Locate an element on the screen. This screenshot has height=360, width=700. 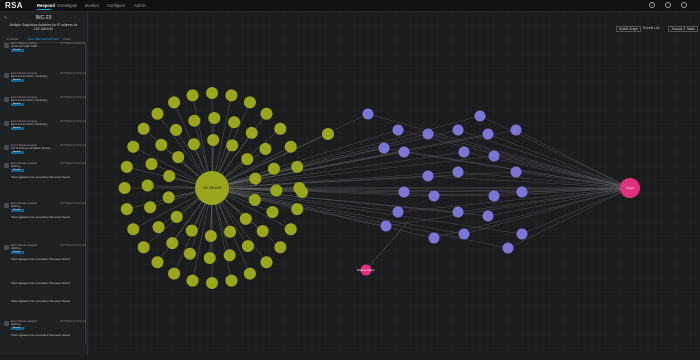
nav-tab-configure: Configure is located at coordinates (116, 5).